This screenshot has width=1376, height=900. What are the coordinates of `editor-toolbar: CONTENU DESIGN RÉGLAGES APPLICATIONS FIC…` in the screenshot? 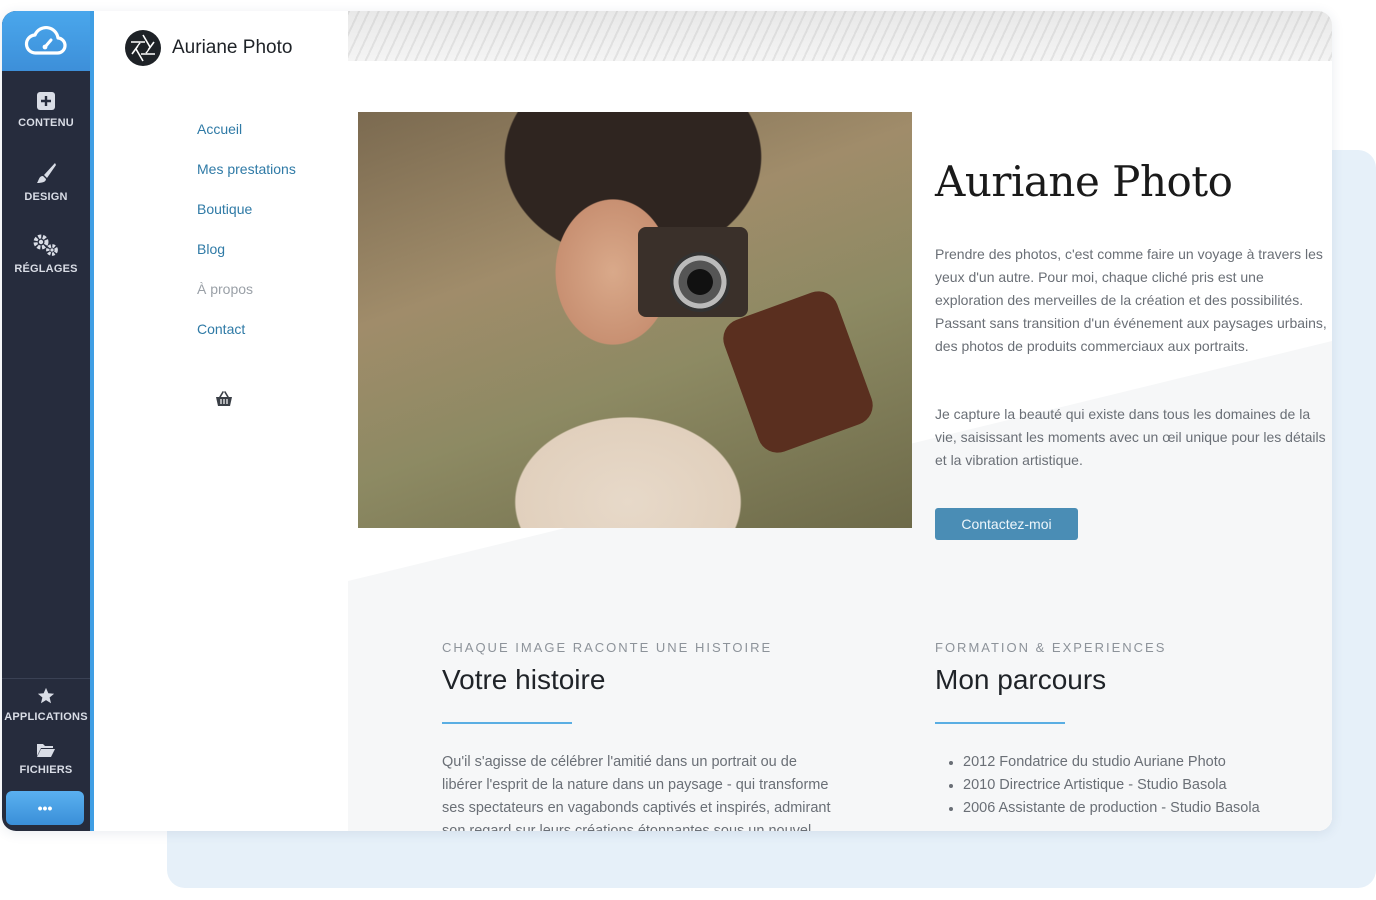 It's located at (46, 421).